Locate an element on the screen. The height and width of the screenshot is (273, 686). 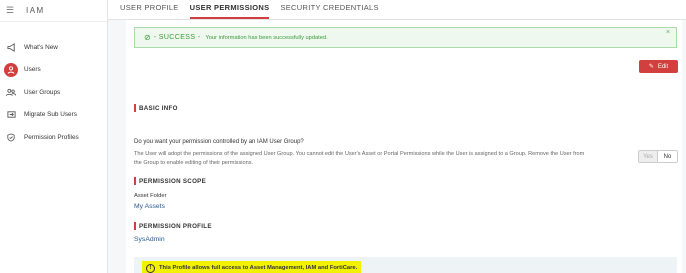
check-circle-icon: ⊘ is located at coordinates (147, 37).